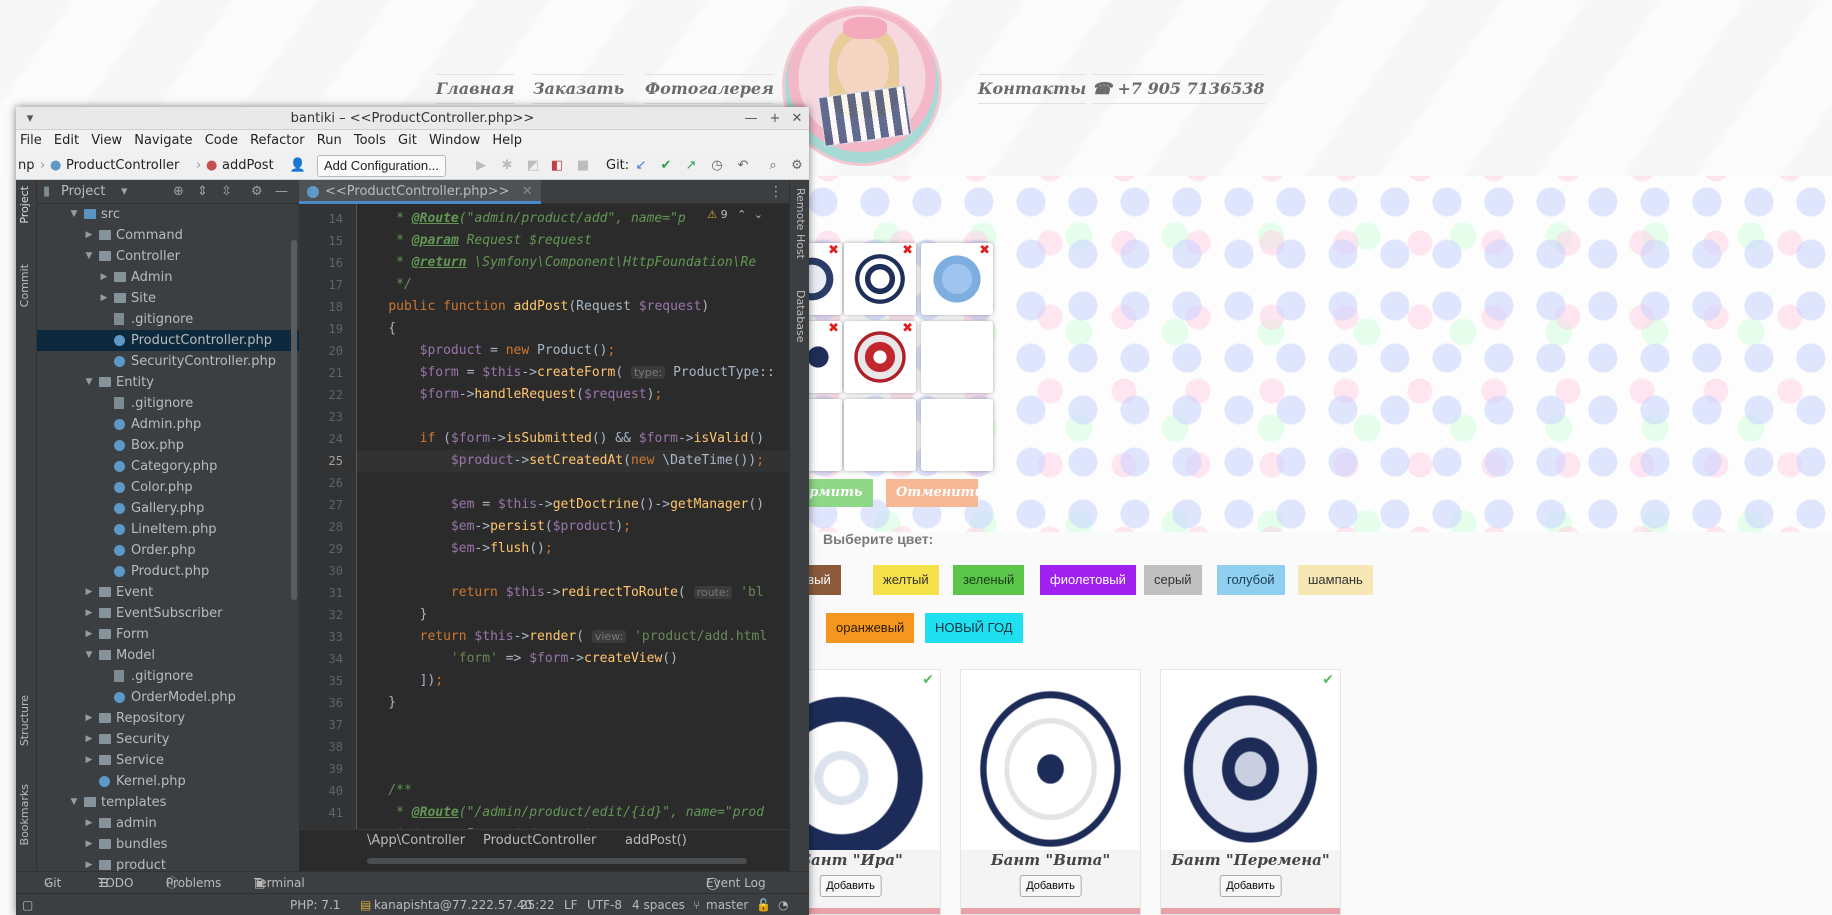  I want to click on hide-icon: —, so click(281, 192).